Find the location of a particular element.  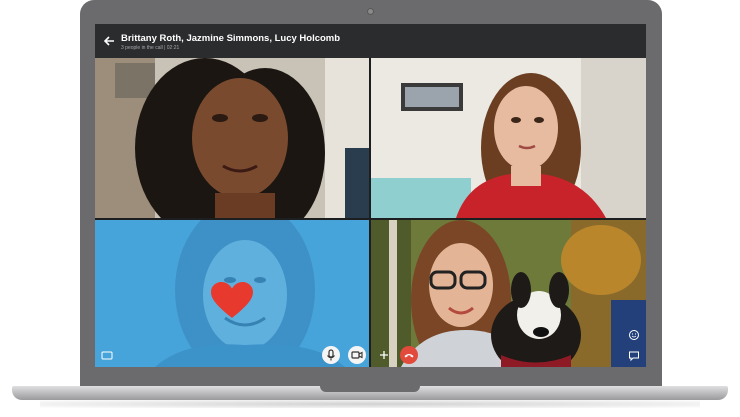

video-camera-icon is located at coordinates (357, 355).